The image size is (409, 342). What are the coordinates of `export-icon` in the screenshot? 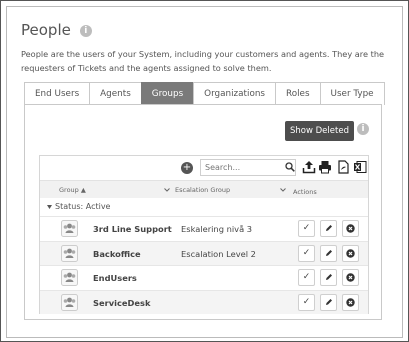 It's located at (309, 167).